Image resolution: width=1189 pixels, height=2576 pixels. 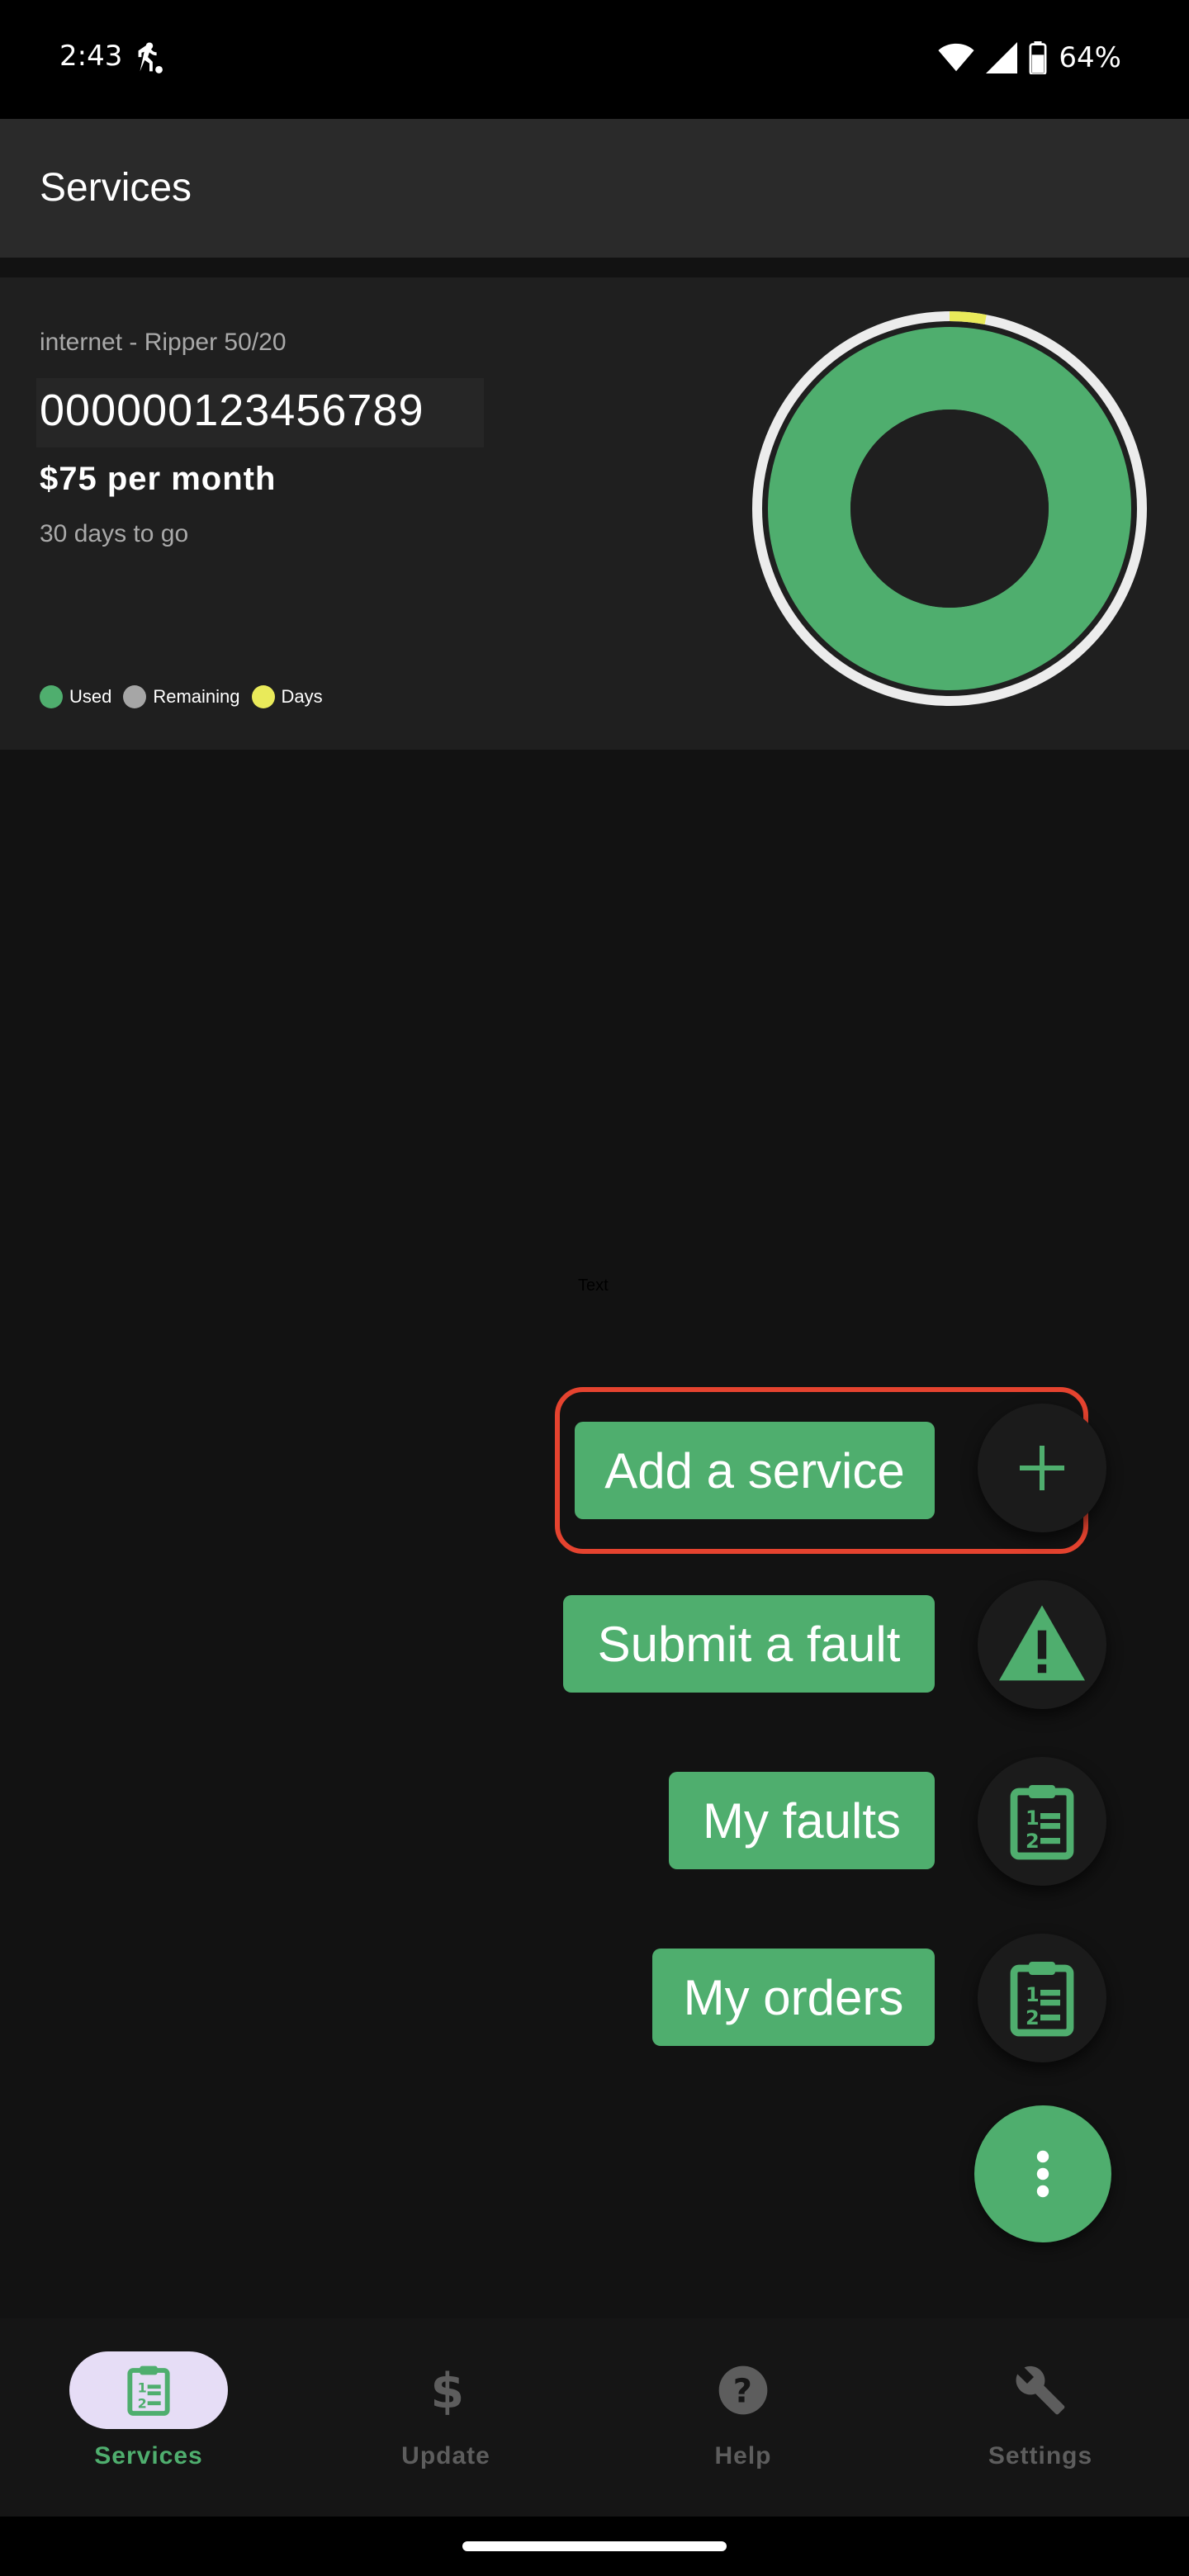 What do you see at coordinates (232, 410) in the screenshot?
I see `service-number: 000000123456789` at bounding box center [232, 410].